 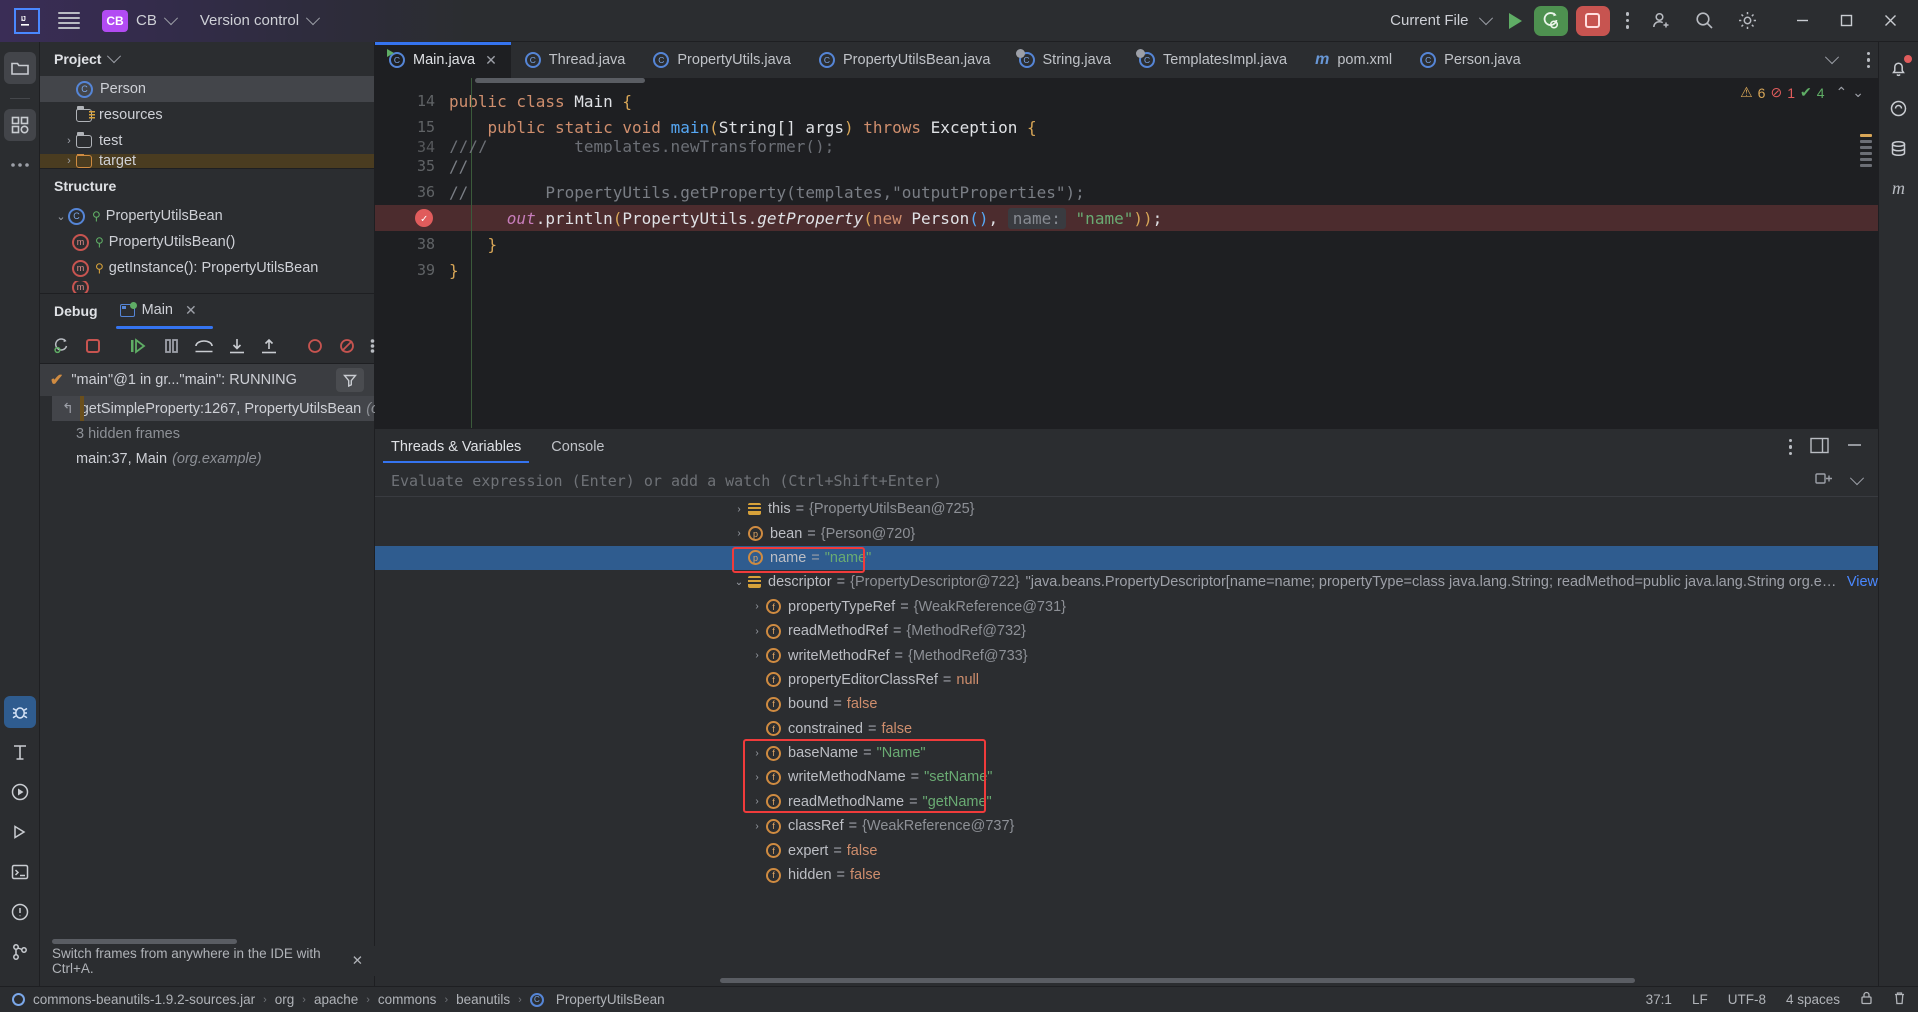 What do you see at coordinates (140, 346) in the screenshot?
I see `resume-button` at bounding box center [140, 346].